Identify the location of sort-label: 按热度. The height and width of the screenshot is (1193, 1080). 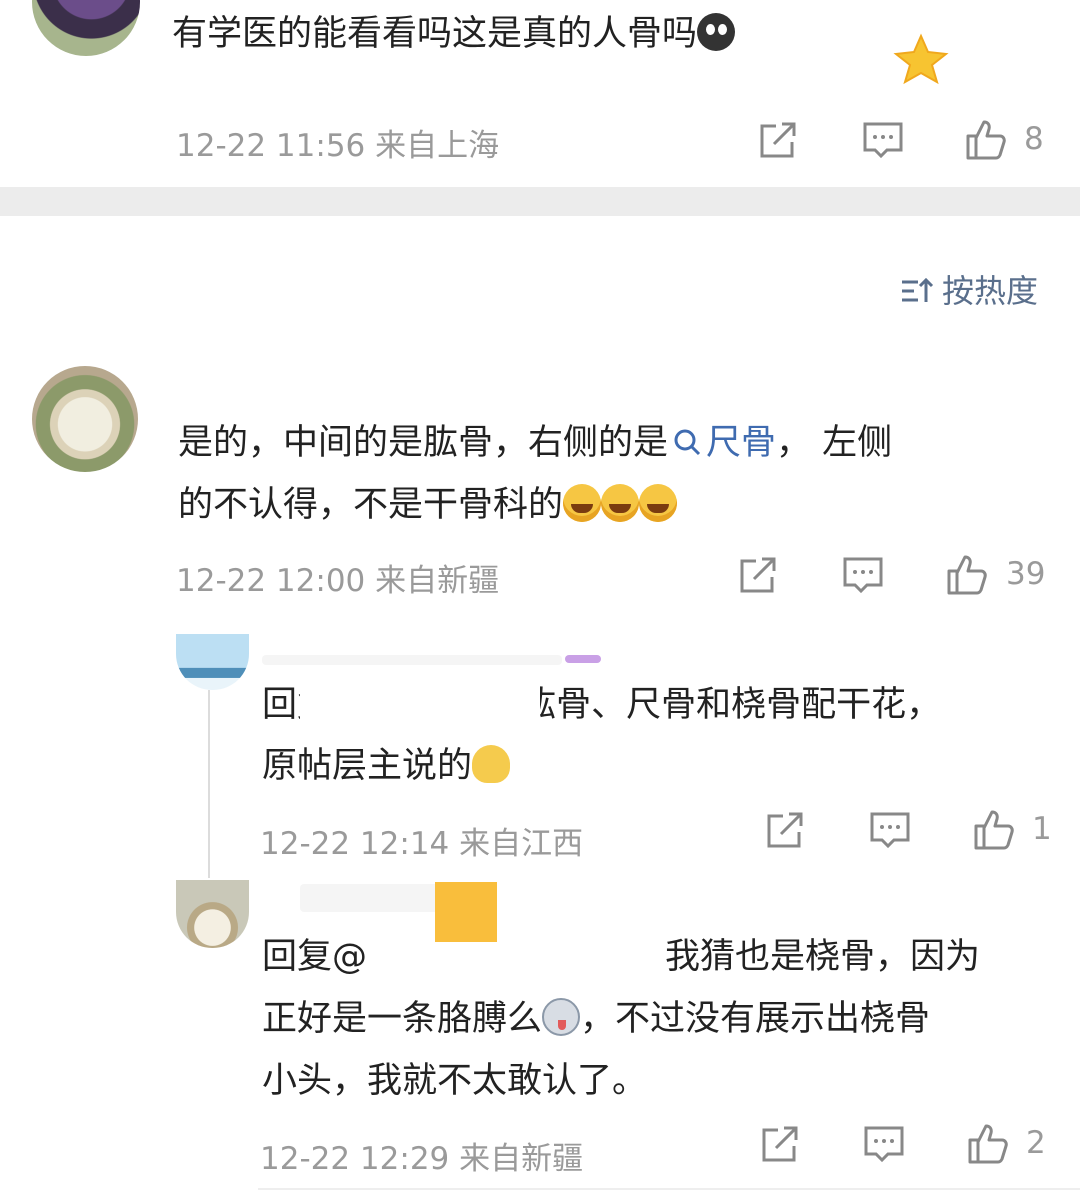
(990, 291).